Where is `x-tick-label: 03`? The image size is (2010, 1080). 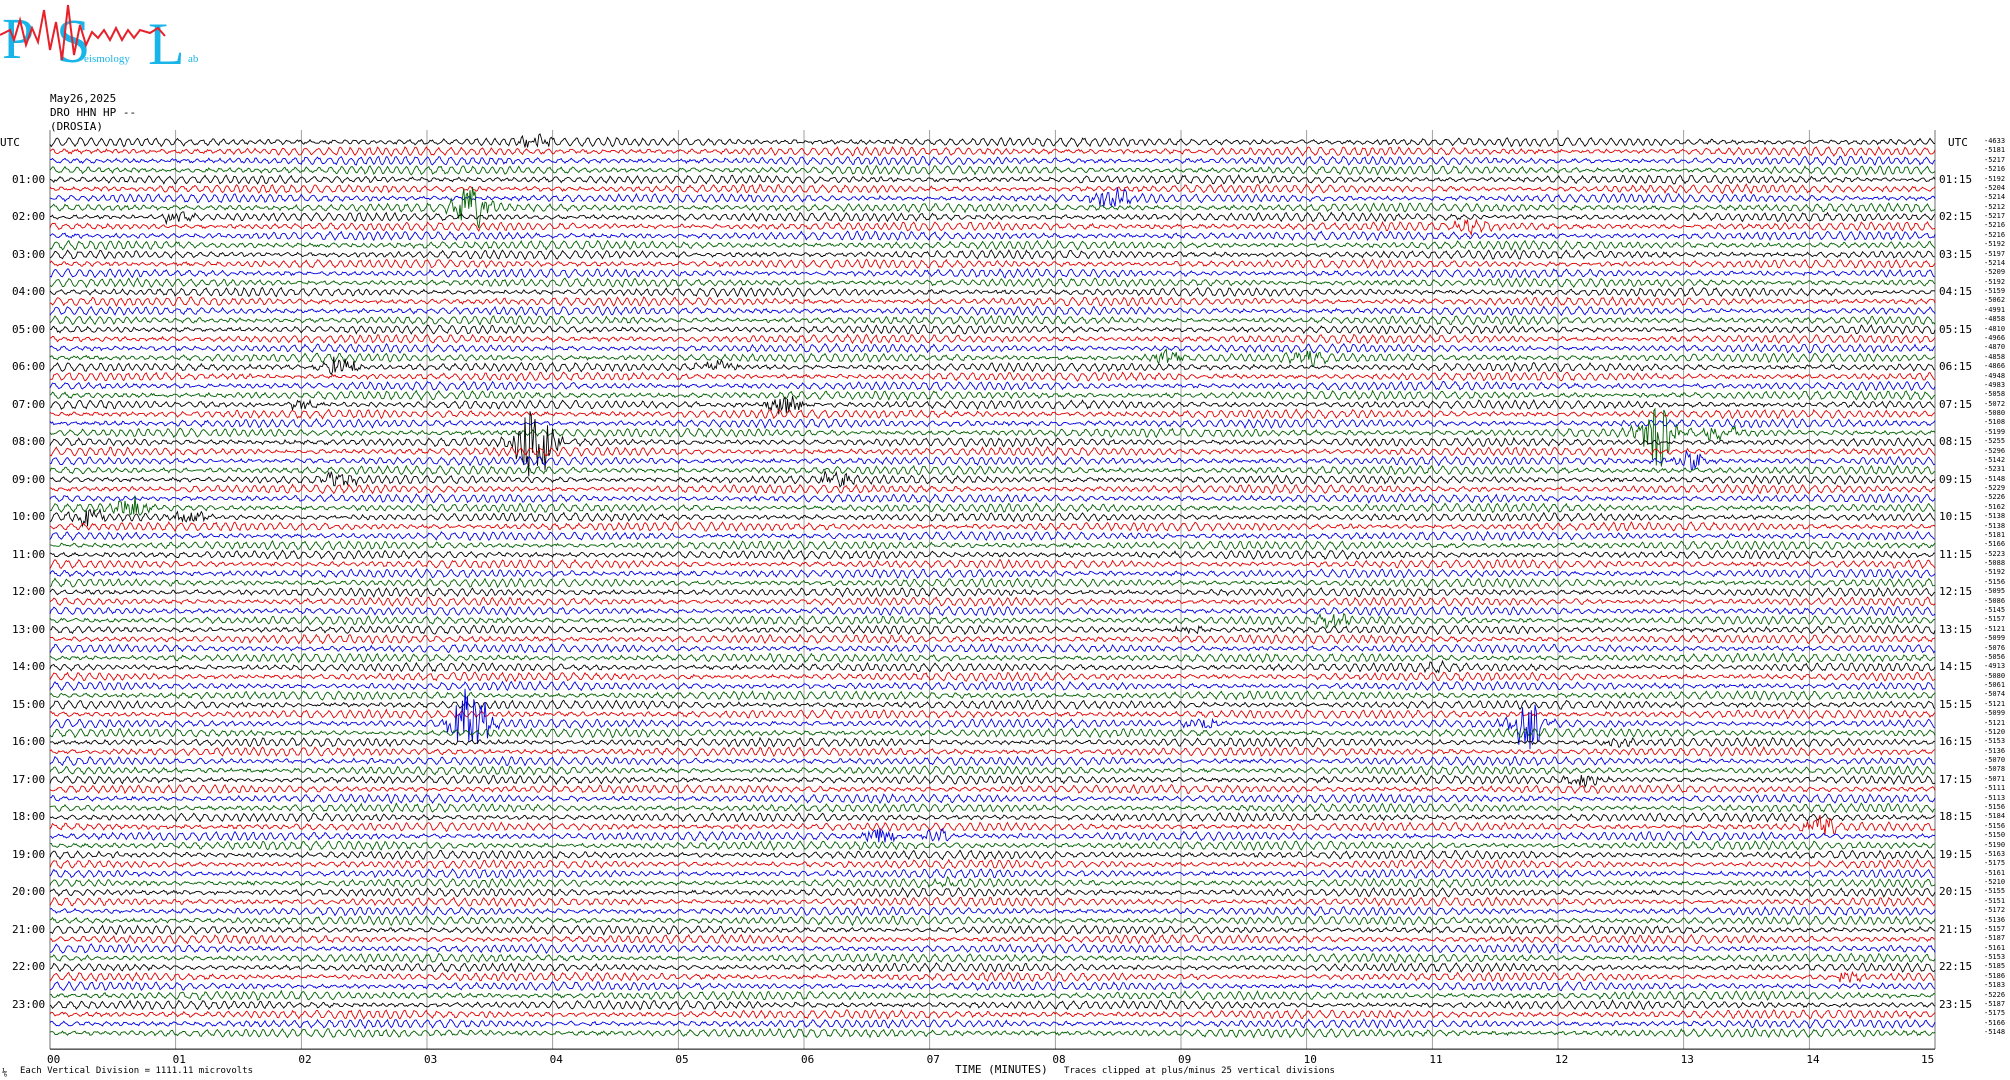 x-tick-label: 03 is located at coordinates (431, 1060).